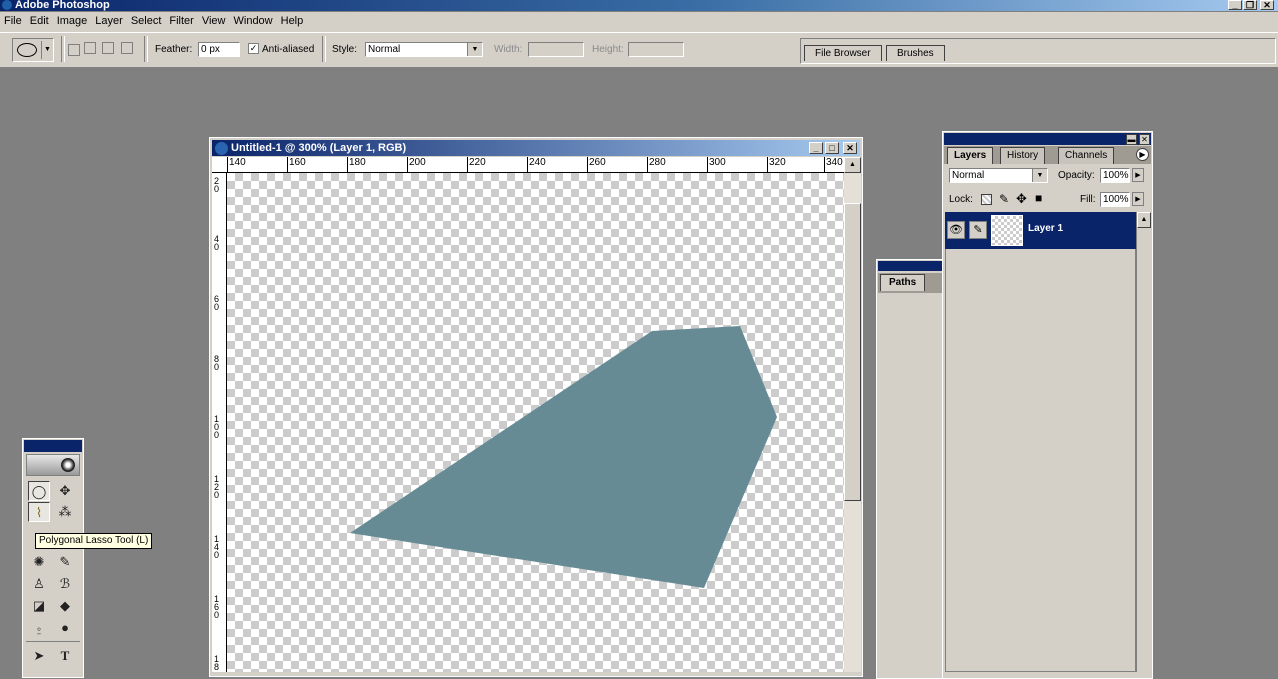  Describe the element at coordinates (253, 48) in the screenshot. I see `anti-aliased-checkbox: ✓` at that location.